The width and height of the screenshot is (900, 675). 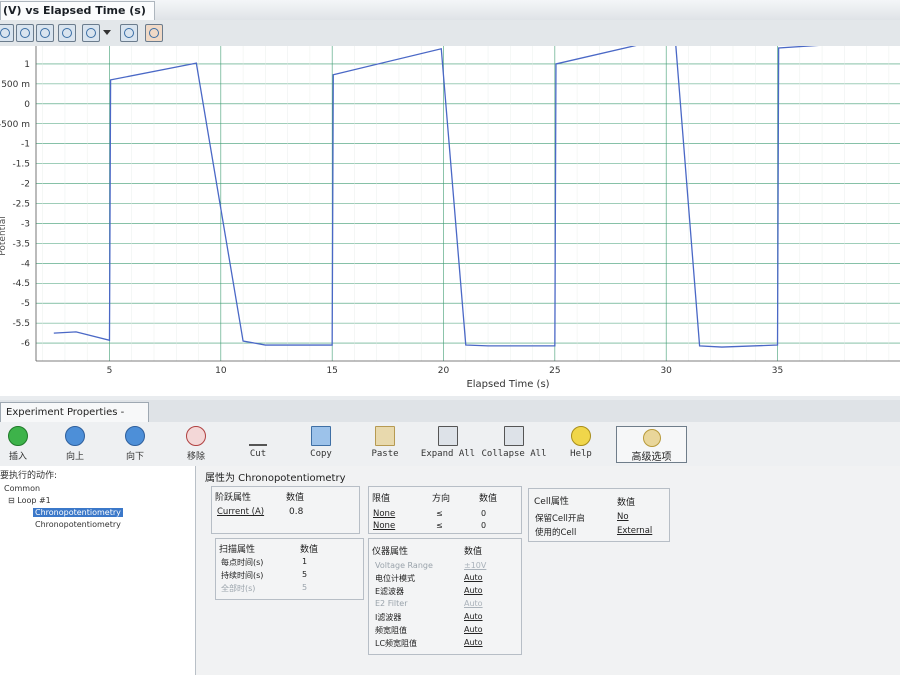 I want to click on tree-node-selected: Chronopotentiometry, so click(x=78, y=512).